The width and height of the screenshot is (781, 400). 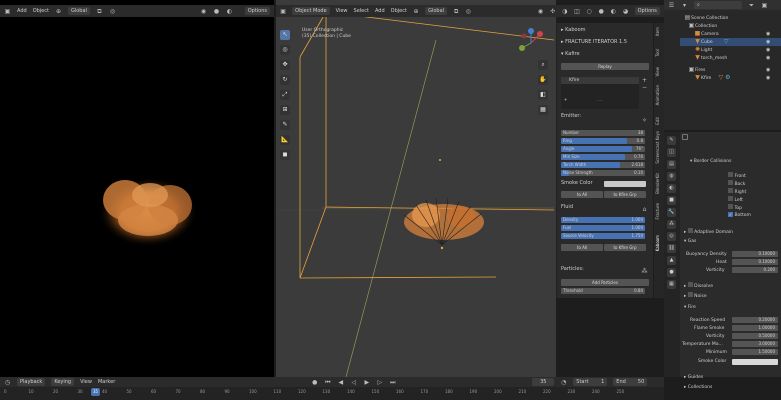 I want to click on threshold-field: Threshold 0.80, so click(x=603, y=291).